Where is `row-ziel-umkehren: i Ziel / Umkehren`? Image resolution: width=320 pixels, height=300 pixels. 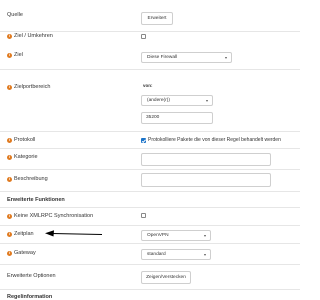
row-ziel-umkehren: i Ziel / Umkehren is located at coordinates (150, 37).